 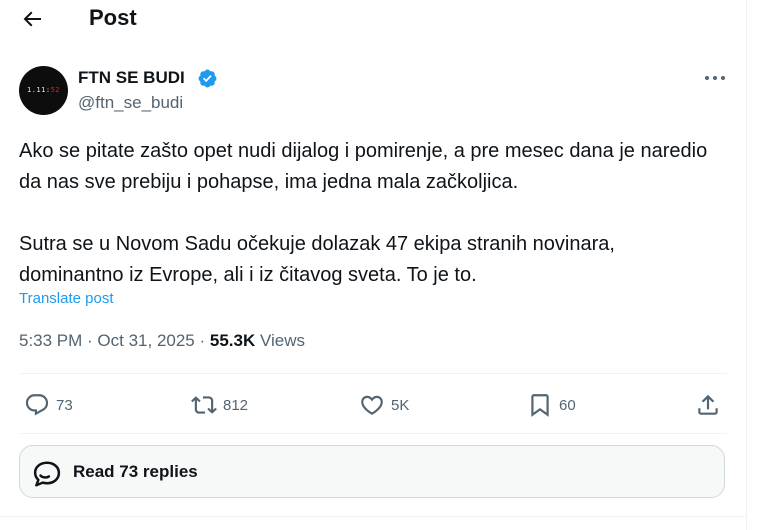 What do you see at coordinates (113, 17) in the screenshot?
I see `page-title: Post` at bounding box center [113, 17].